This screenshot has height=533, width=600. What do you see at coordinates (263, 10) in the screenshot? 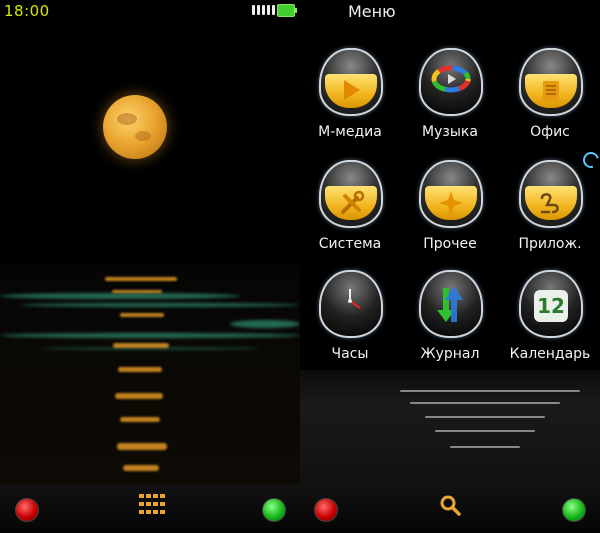
I see `signal-strength-icon` at bounding box center [263, 10].